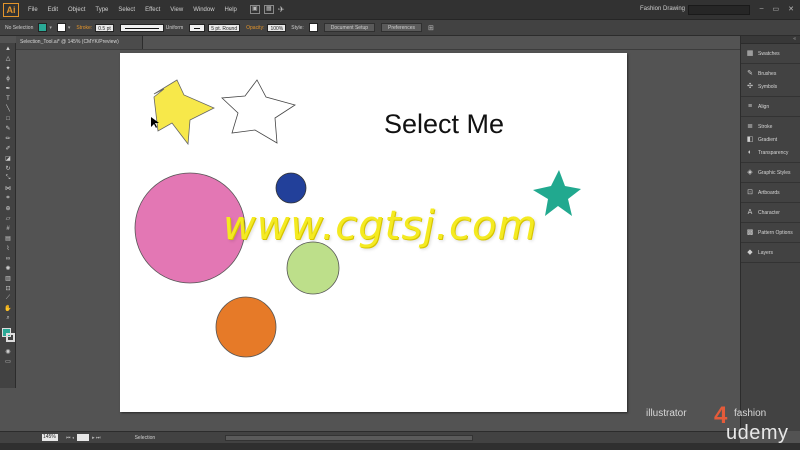 The width and height of the screenshot is (800, 450). What do you see at coordinates (431, 28) in the screenshot?
I see `arrange-icon: ⊞` at bounding box center [431, 28].